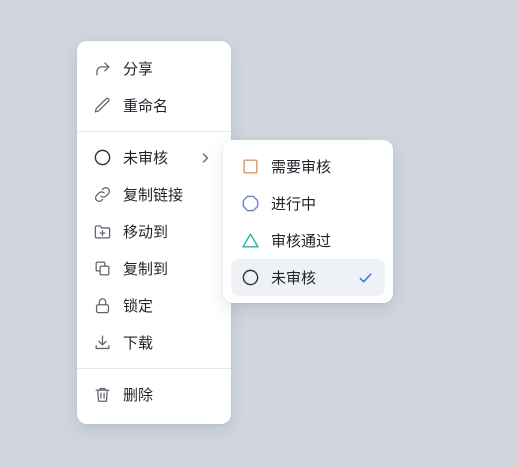 Image resolution: width=518 pixels, height=468 pixels. I want to click on menu-item-download: 下载, so click(154, 342).